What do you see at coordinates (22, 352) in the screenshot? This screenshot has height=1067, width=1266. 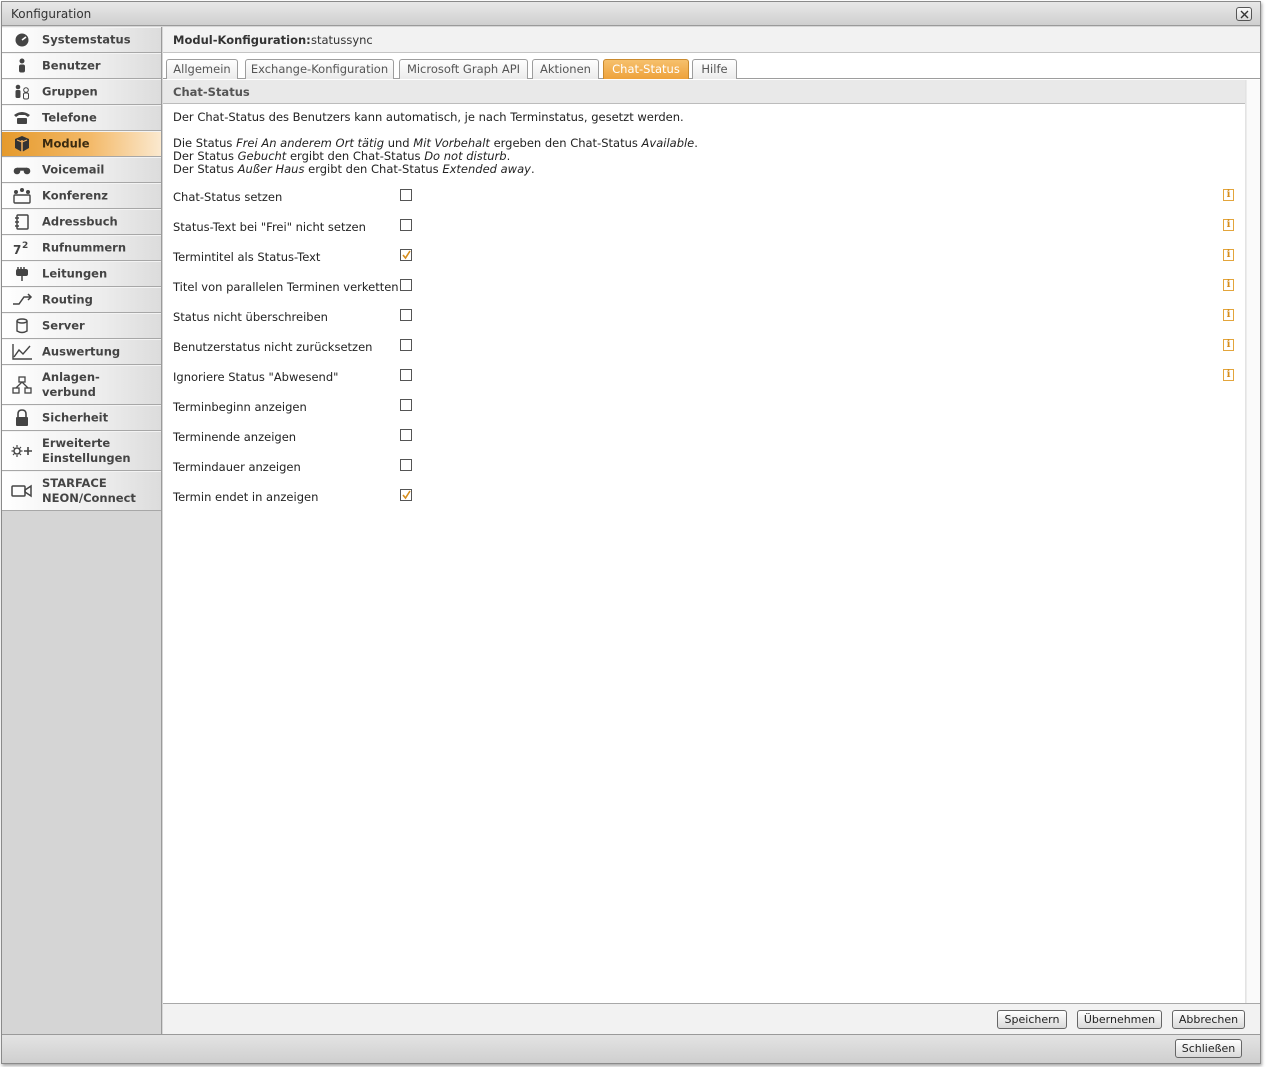 I see `chart-icon` at bounding box center [22, 352].